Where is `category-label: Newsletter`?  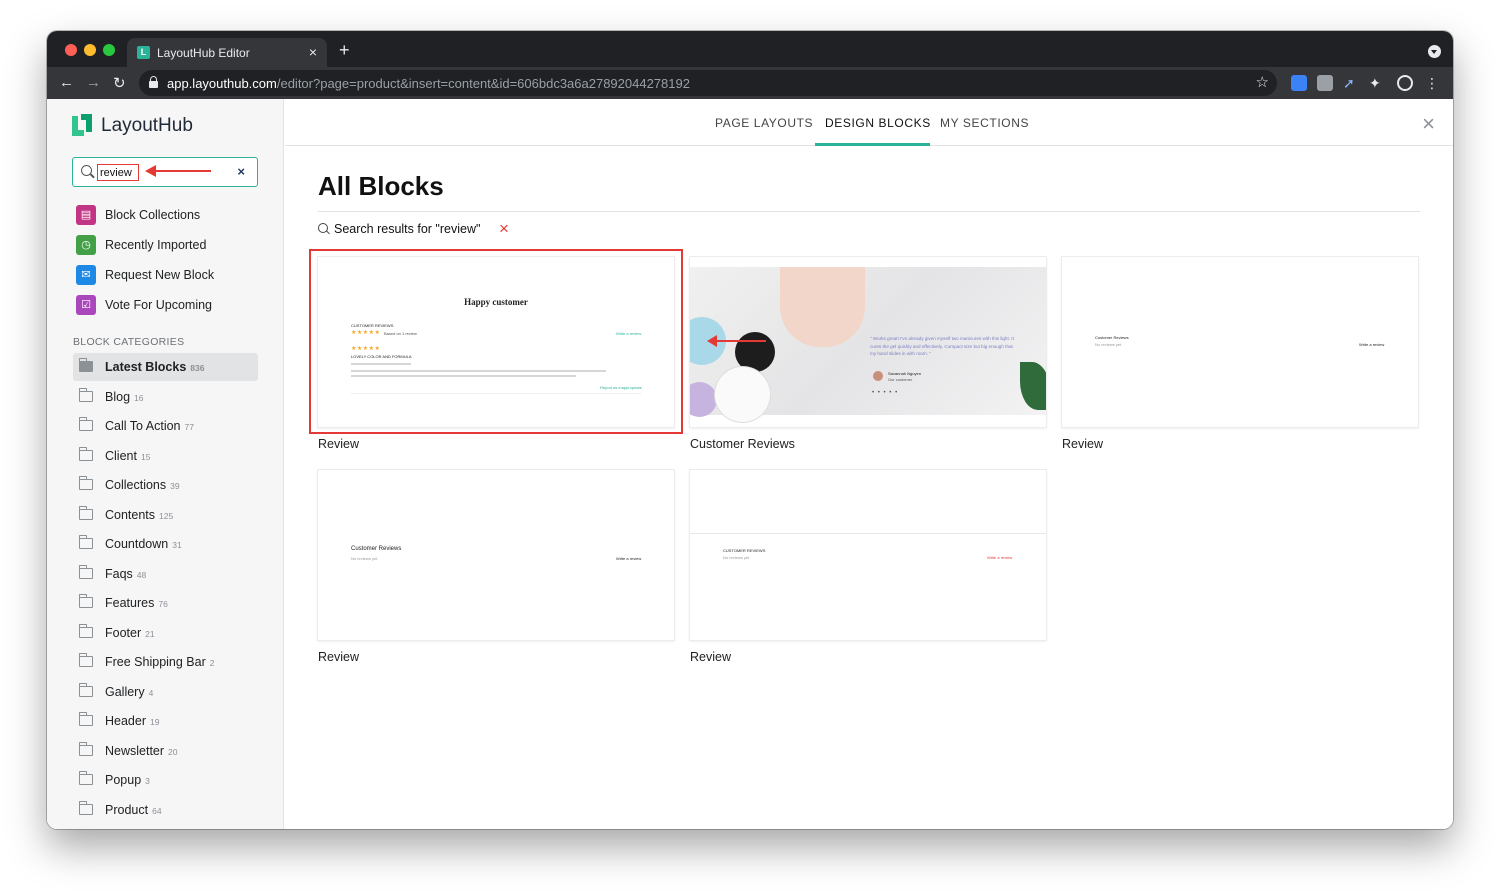 category-label: Newsletter is located at coordinates (135, 751).